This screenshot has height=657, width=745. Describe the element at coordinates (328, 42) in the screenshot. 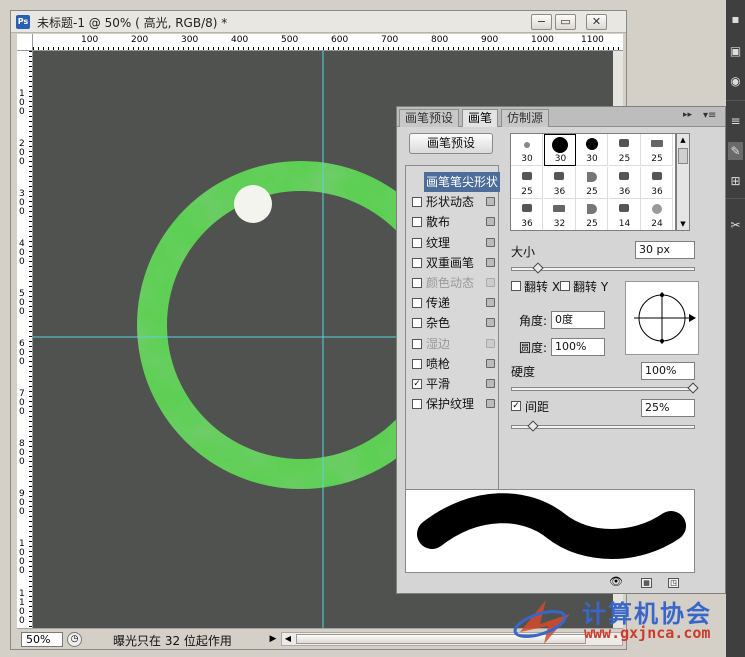

I see `horizontal-ruler: 100 200 300 400 500 600 700 800 900 1000 1100` at that location.